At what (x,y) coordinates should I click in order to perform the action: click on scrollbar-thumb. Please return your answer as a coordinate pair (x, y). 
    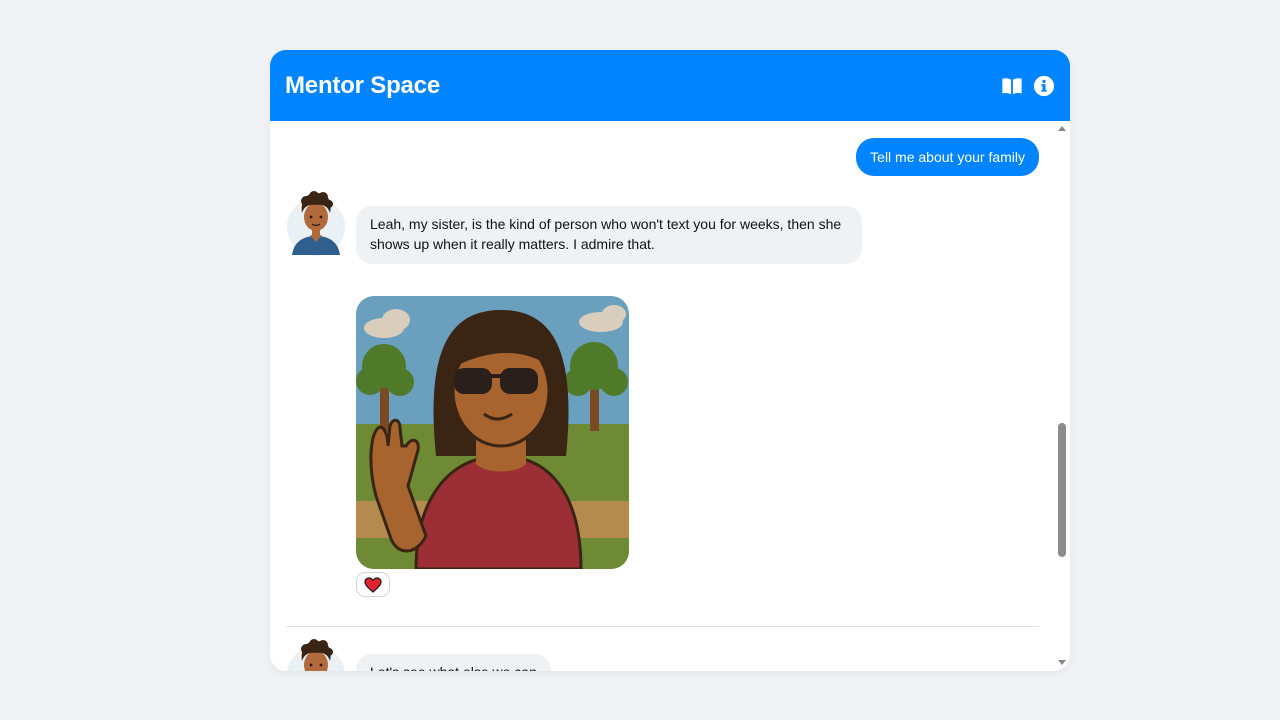
    Looking at the image, I should click on (1062, 490).